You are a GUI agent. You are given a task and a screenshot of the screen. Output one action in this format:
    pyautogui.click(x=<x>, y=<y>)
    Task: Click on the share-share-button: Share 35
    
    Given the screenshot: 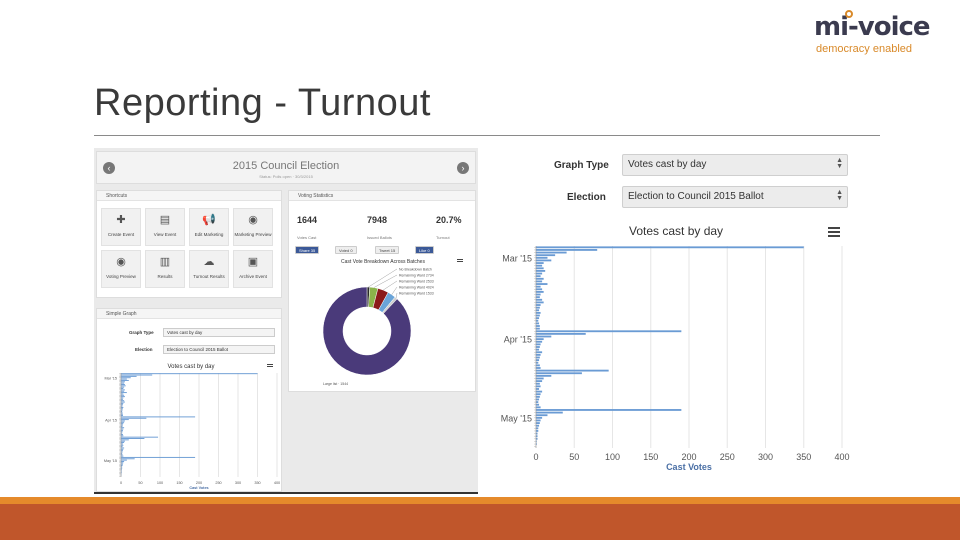 What is the action you would take?
    pyautogui.click(x=307, y=250)
    